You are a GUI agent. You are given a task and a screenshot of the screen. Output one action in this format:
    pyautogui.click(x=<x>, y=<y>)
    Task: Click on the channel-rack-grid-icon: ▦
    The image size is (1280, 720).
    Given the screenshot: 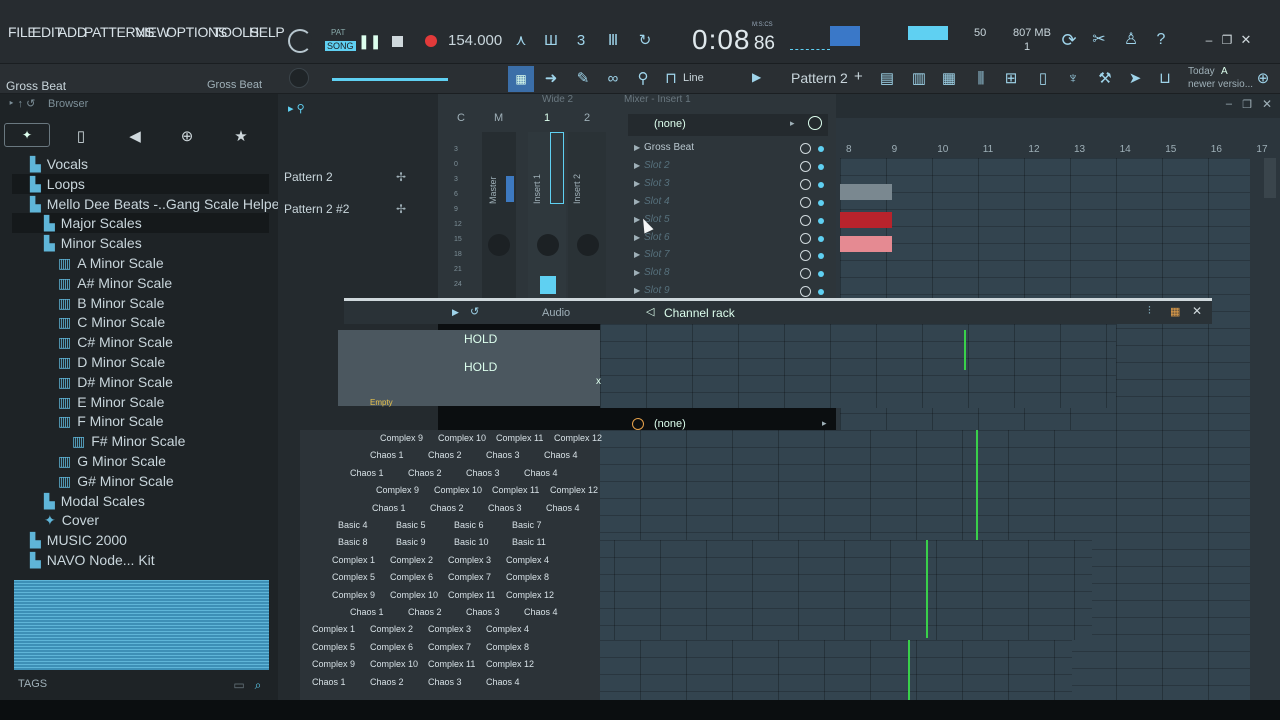 What is the action you would take?
    pyautogui.click(x=1175, y=311)
    